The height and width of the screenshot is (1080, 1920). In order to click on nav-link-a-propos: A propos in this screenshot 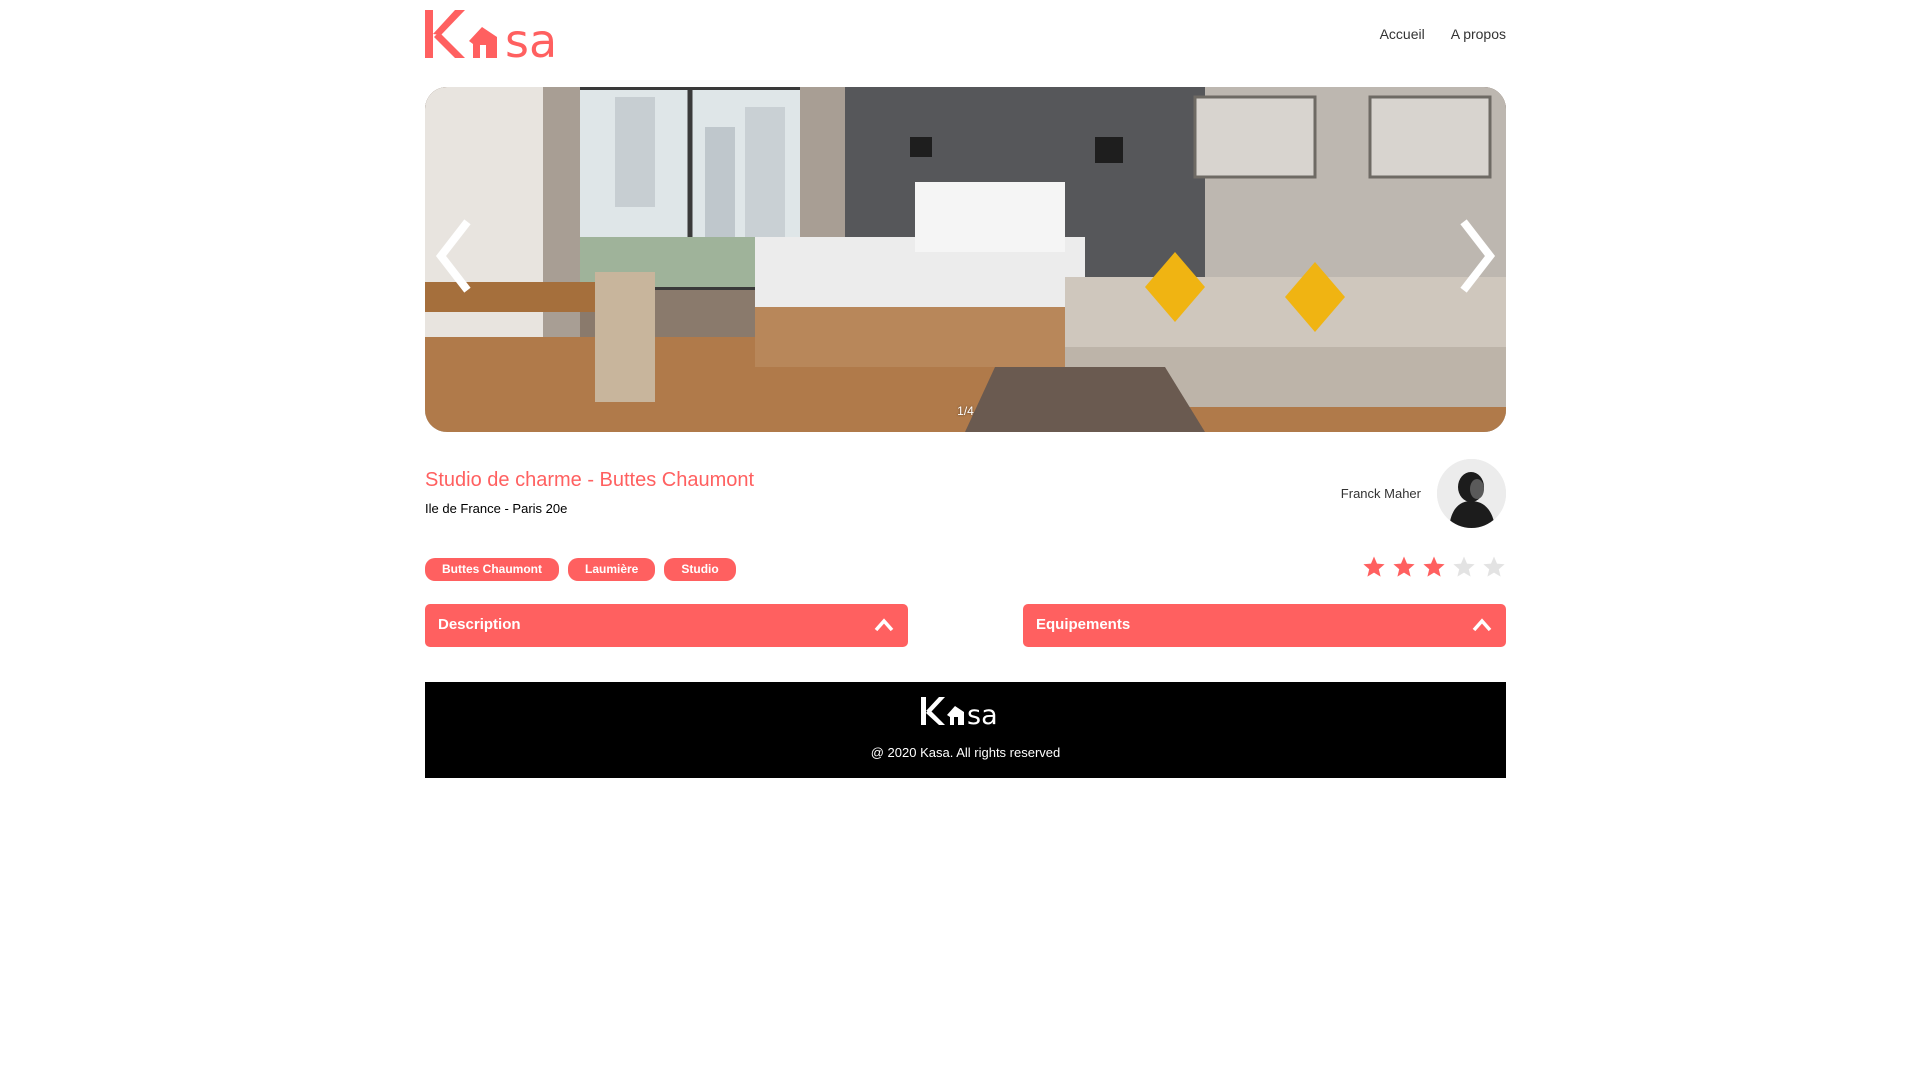, I will do `click(1478, 34)`.